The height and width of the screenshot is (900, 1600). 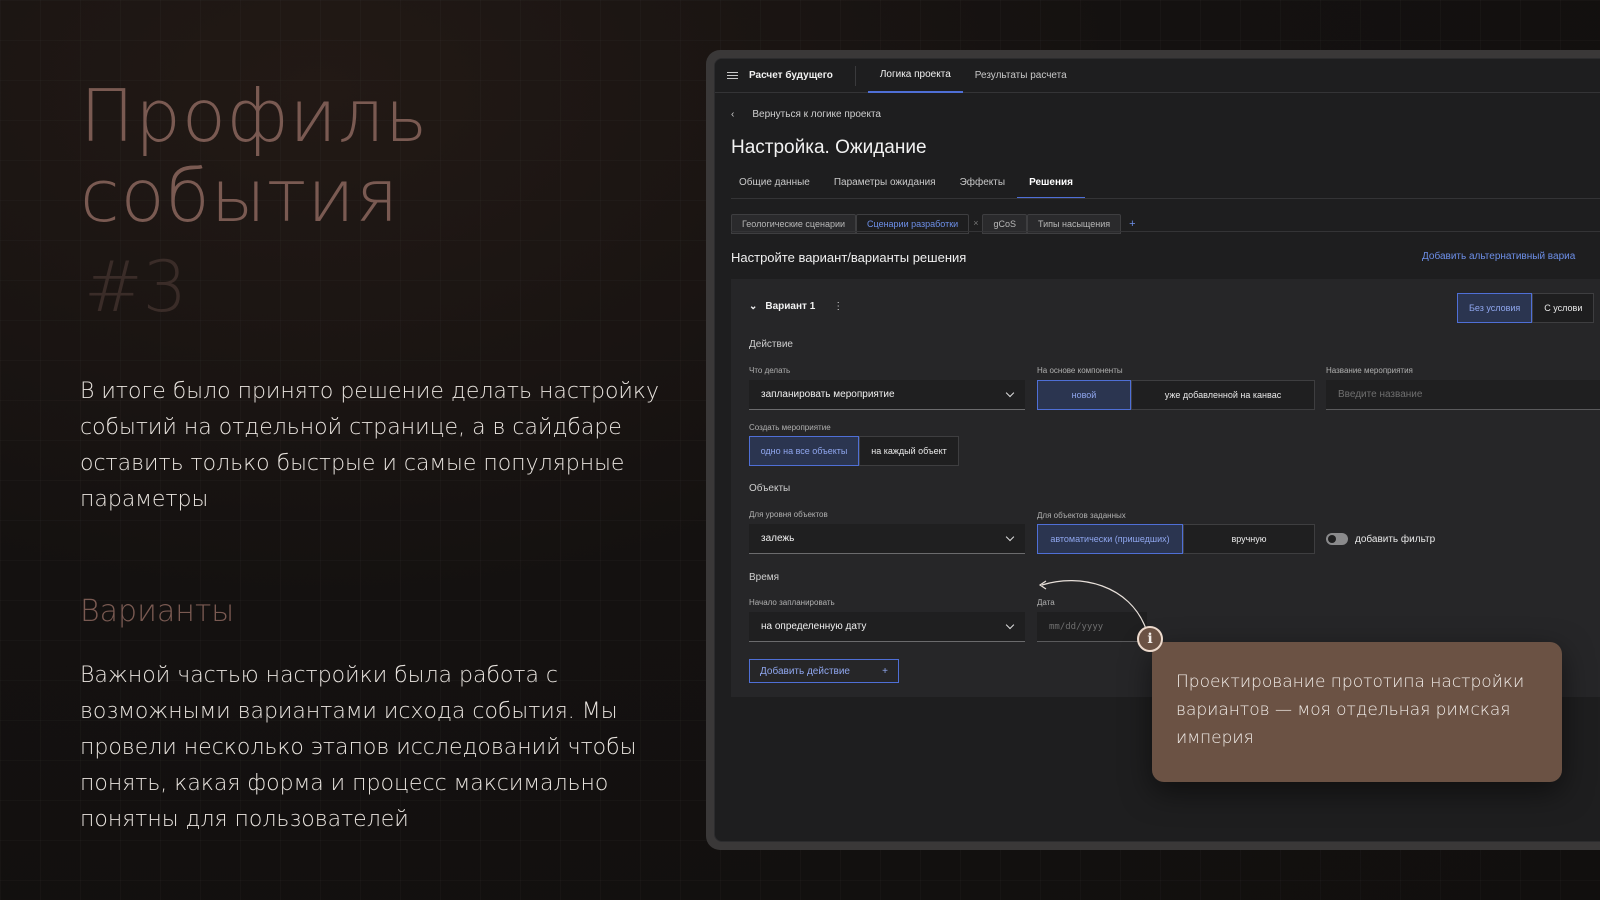 I want to click on back-link: ‹ Вернуться к логике проекта, so click(x=806, y=114).